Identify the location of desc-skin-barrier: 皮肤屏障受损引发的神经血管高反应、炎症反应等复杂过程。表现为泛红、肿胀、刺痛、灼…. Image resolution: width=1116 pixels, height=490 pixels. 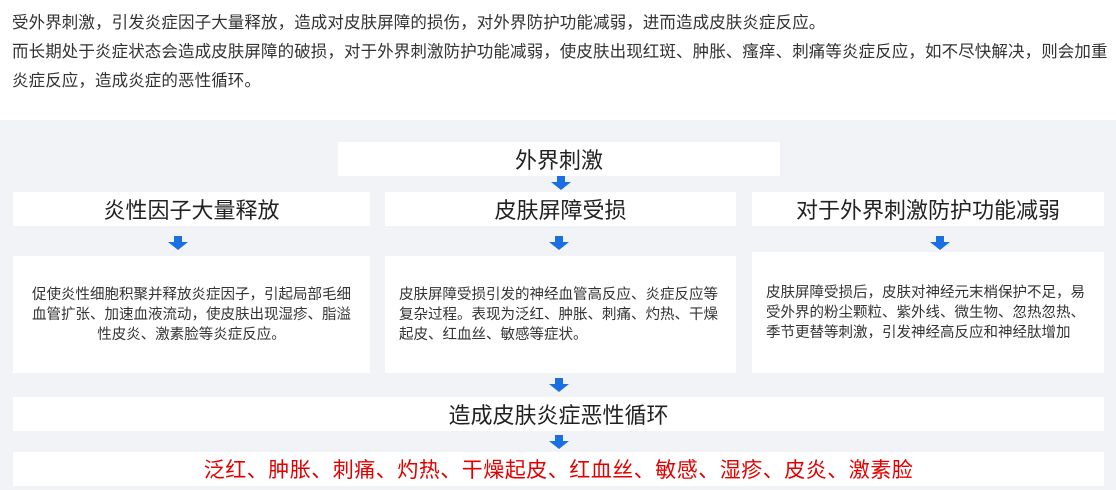
(560, 314).